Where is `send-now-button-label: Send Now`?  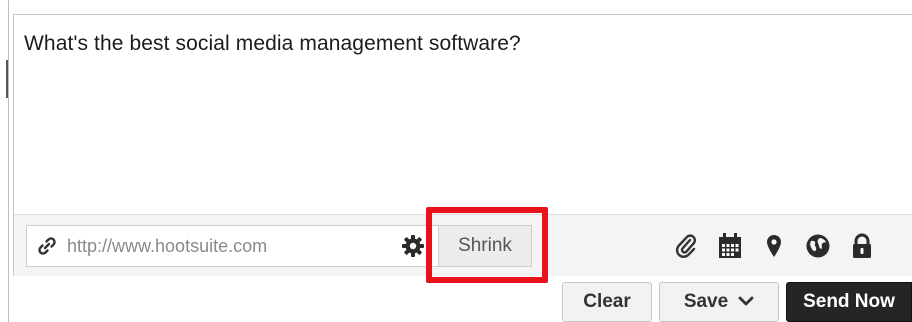
send-now-button-label: Send Now is located at coordinates (849, 301).